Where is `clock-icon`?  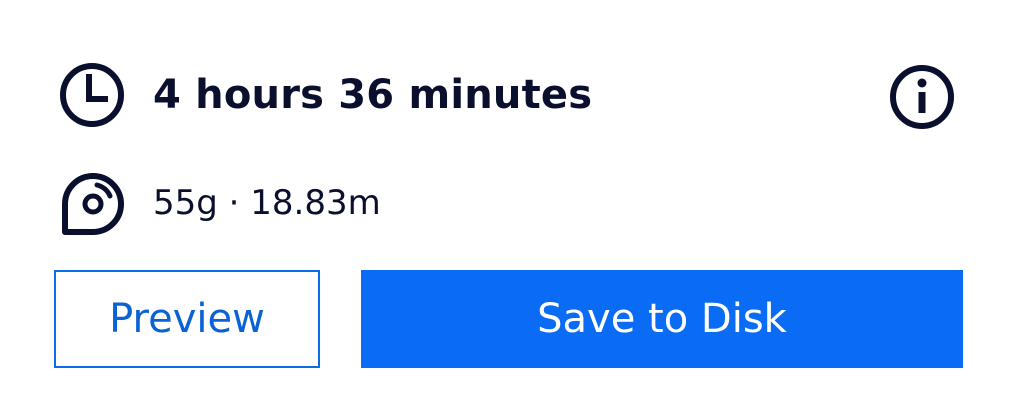
clock-icon is located at coordinates (92, 95).